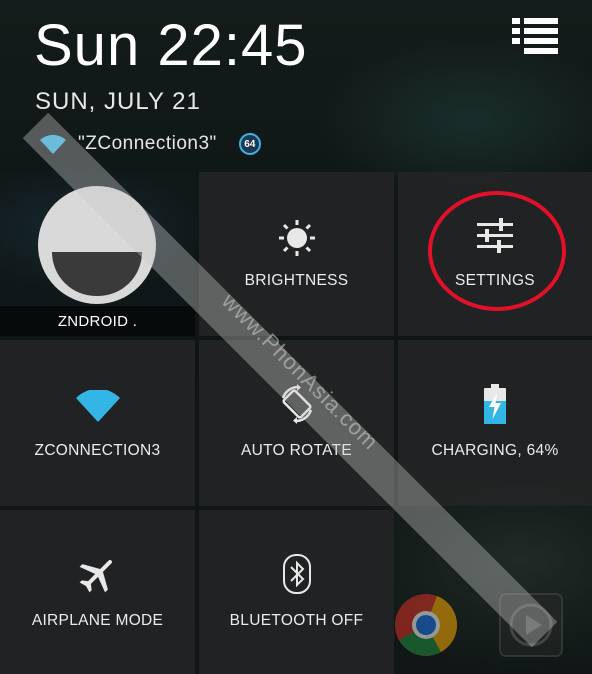  What do you see at coordinates (97, 450) in the screenshot?
I see `tile-wifi-label: ZCONNECTION3` at bounding box center [97, 450].